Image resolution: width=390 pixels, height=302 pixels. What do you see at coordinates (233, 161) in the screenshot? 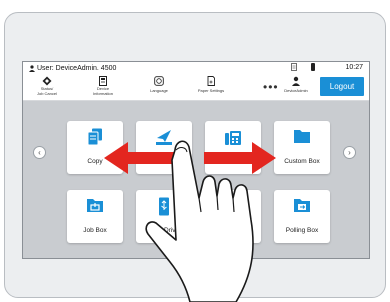
I see `tile-fax-label: Fax` at bounding box center [233, 161].